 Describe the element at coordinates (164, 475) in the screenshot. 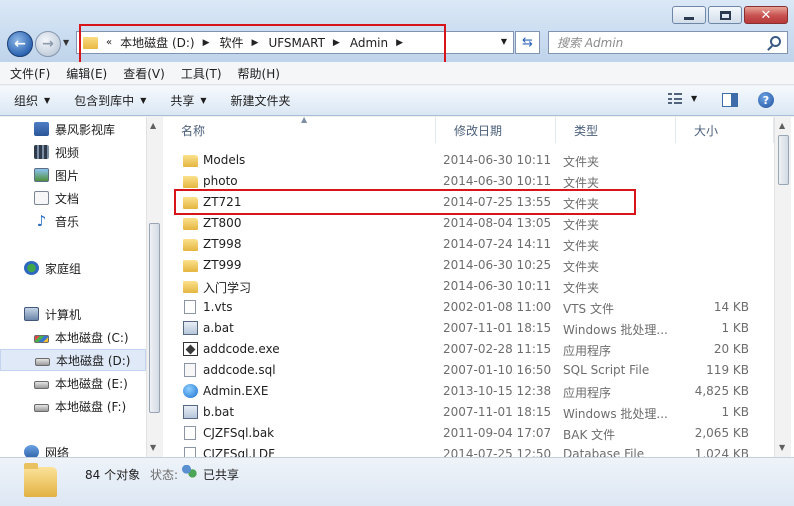

I see `state-label: 状态:` at that location.